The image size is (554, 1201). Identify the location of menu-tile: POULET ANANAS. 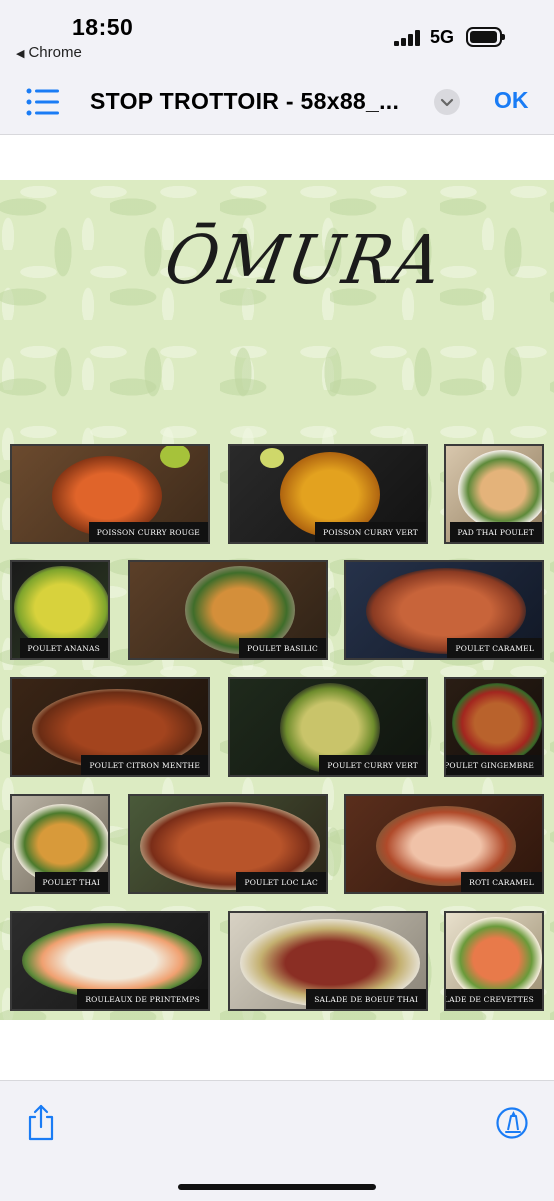
(60, 610).